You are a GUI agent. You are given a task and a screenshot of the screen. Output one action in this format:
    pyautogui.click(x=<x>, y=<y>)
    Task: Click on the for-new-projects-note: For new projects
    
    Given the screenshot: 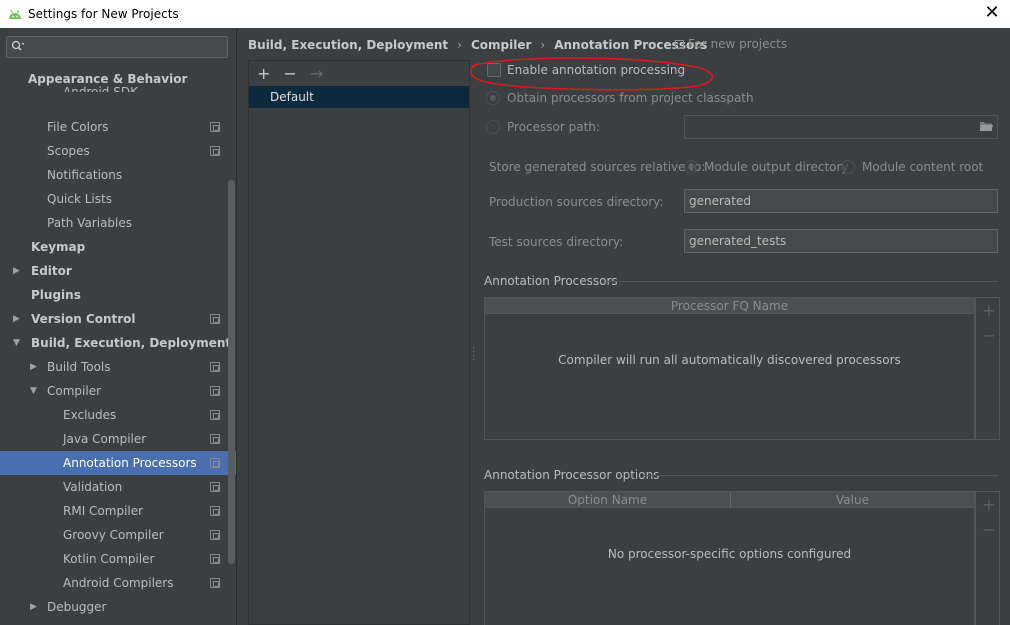 What is the action you would take?
    pyautogui.click(x=731, y=44)
    